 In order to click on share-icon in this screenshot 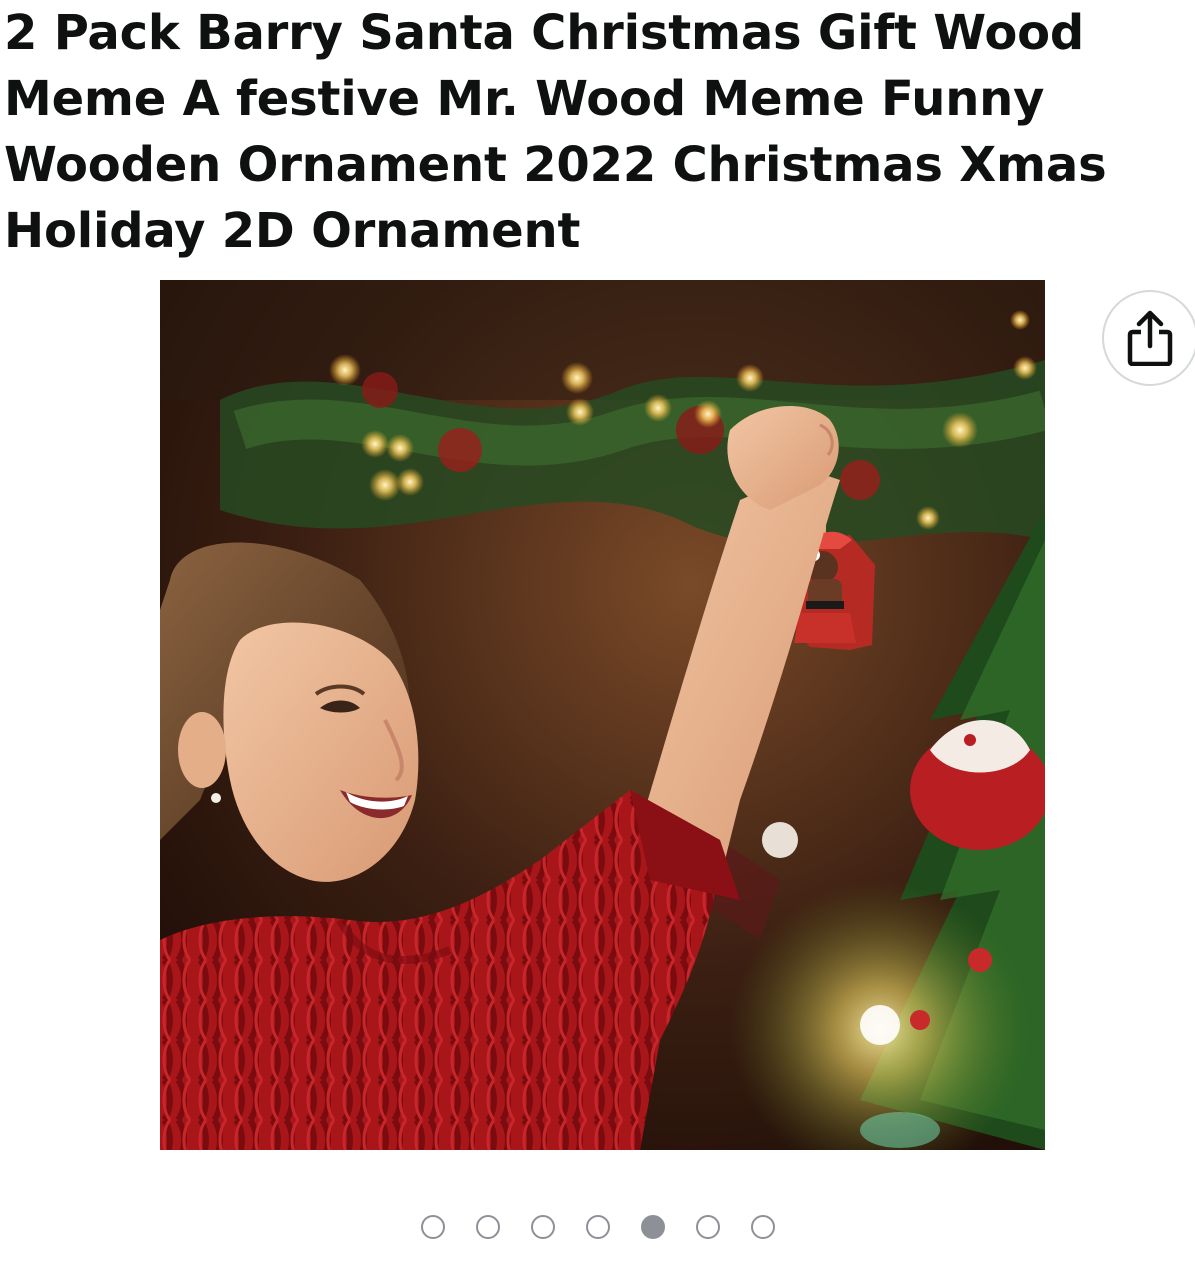, I will do `click(1150, 338)`.